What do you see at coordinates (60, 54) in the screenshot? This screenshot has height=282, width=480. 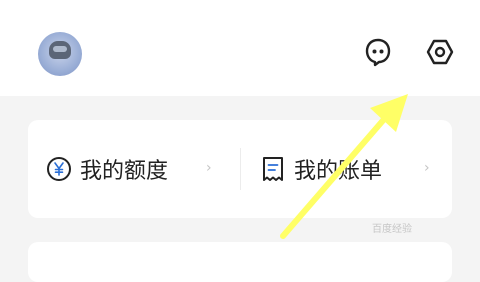 I see `avatar` at bounding box center [60, 54].